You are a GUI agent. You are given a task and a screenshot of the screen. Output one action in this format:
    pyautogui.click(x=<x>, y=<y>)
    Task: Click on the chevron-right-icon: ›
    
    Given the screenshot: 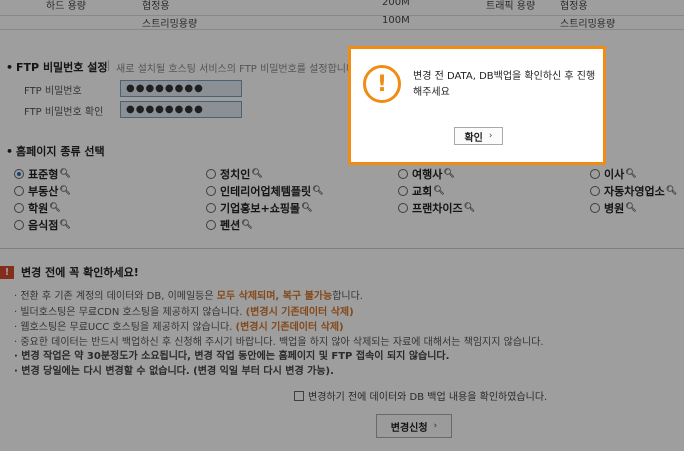 What is the action you would take?
    pyautogui.click(x=490, y=136)
    